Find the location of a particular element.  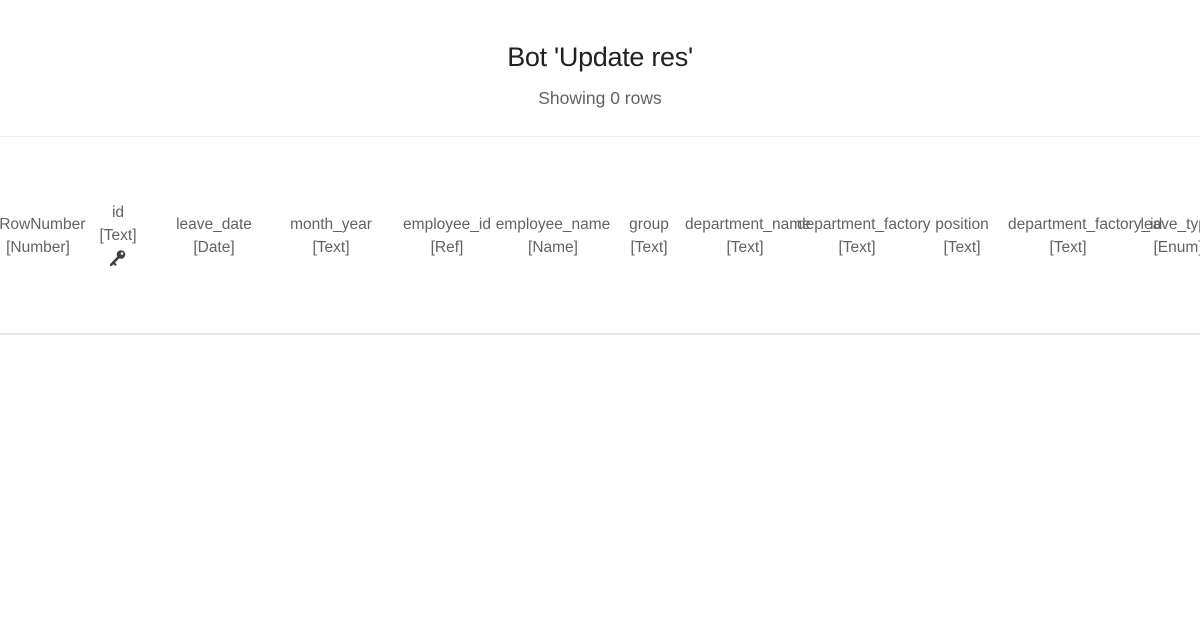

column-name: employee_id is located at coordinates (447, 224).